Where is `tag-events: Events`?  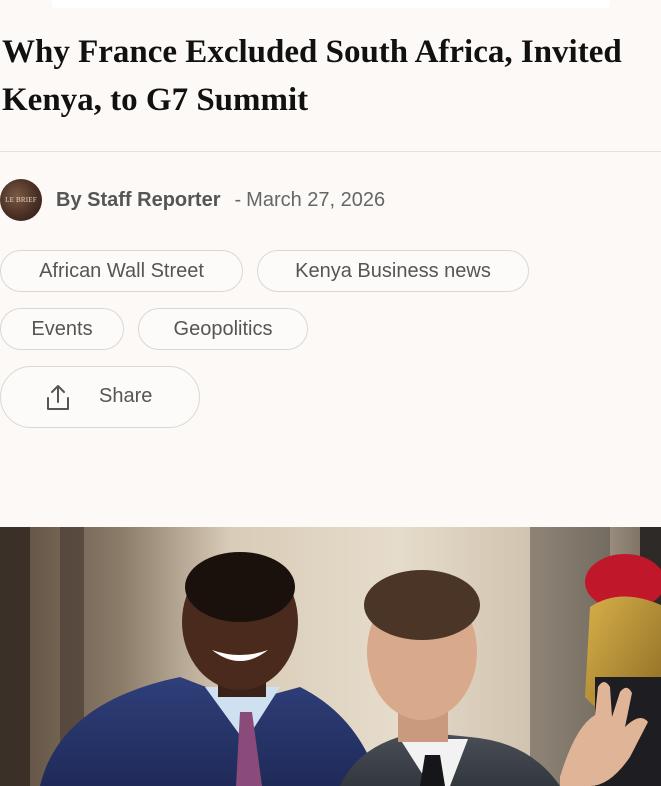
tag-events: Events is located at coordinates (62, 329).